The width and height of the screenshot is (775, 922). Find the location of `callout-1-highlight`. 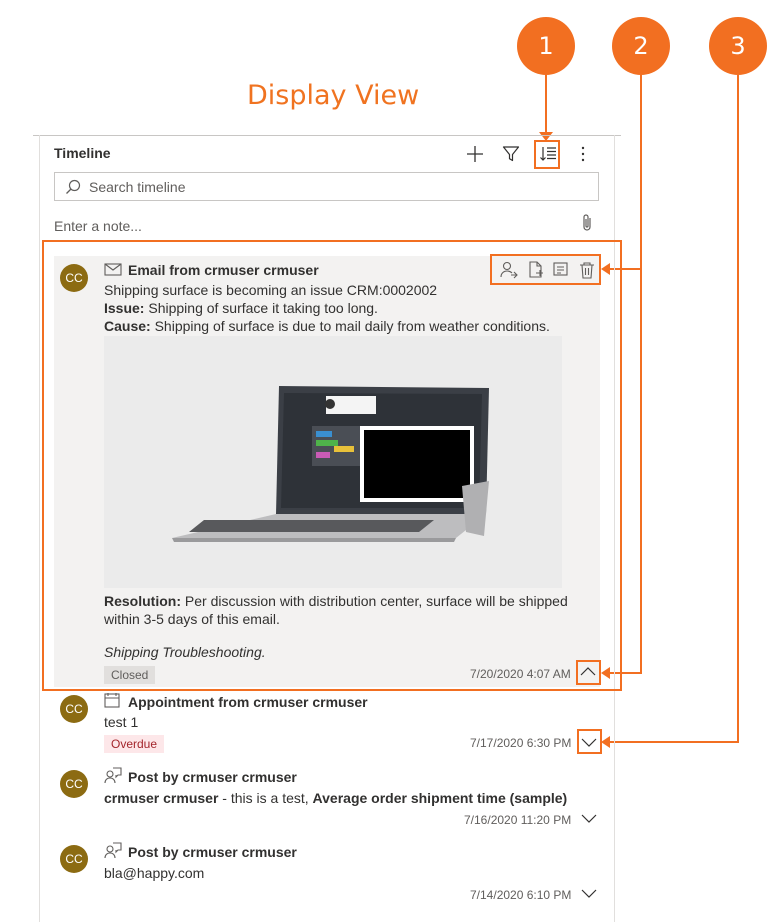

callout-1-highlight is located at coordinates (547, 154).